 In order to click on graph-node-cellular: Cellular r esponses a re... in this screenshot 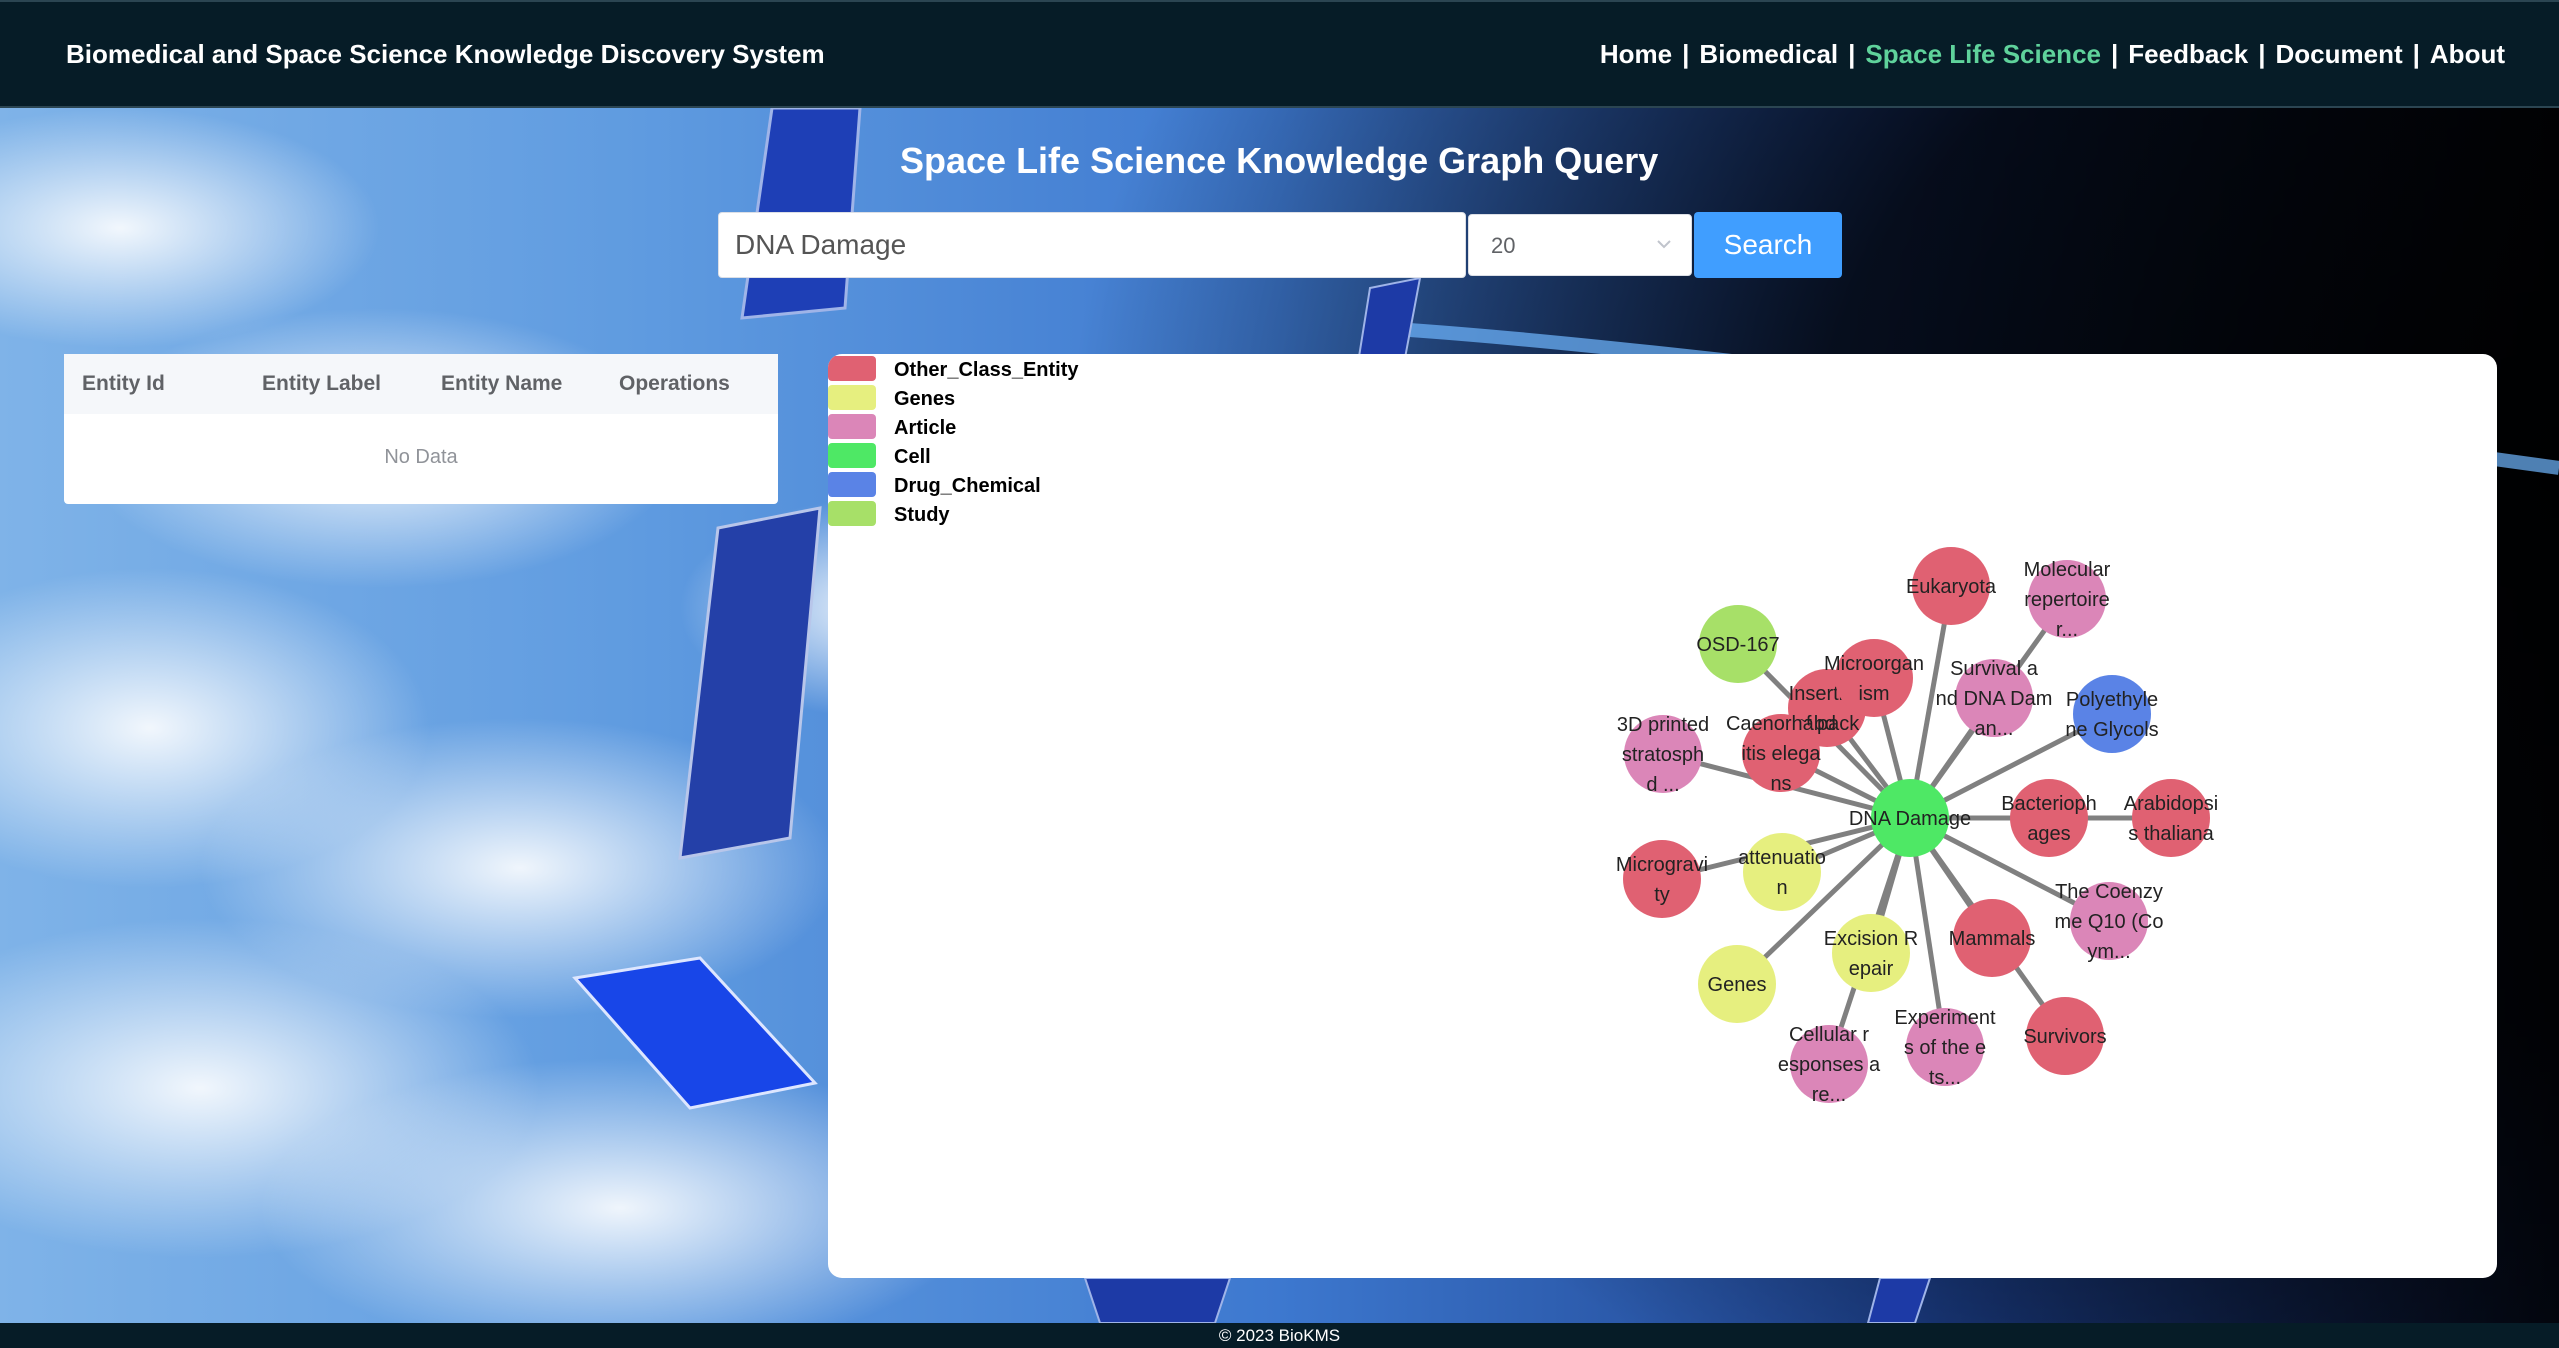, I will do `click(1829, 1065)`.